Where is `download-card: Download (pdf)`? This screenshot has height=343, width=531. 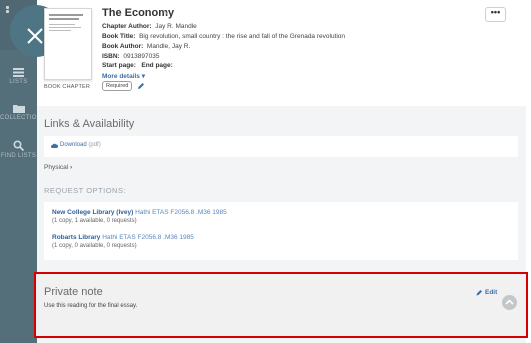
download-card: Download (pdf) is located at coordinates (281, 146).